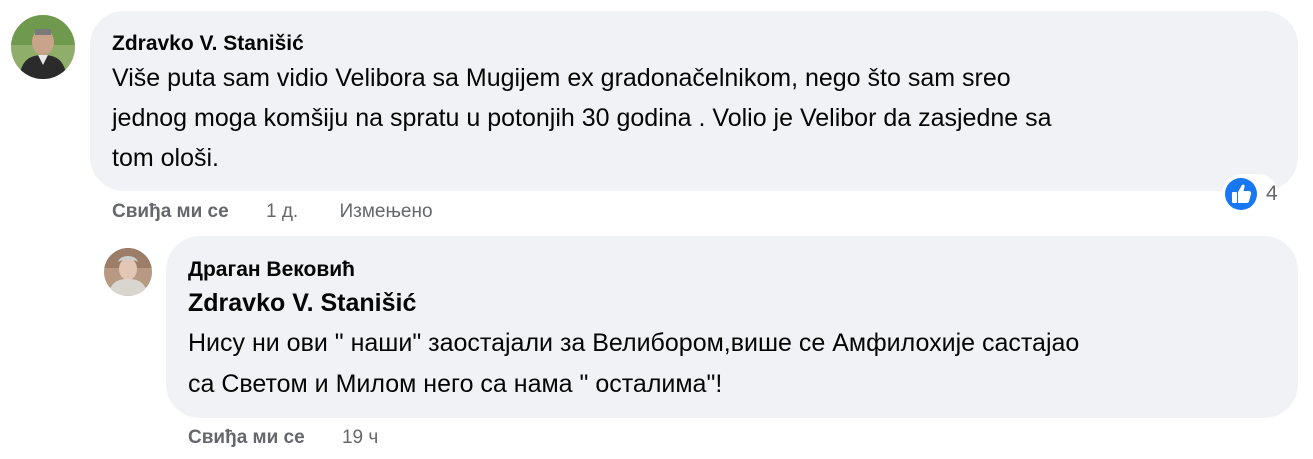 The height and width of the screenshot is (459, 1313). What do you see at coordinates (1272, 193) in the screenshot?
I see `reaction-count: 4` at bounding box center [1272, 193].